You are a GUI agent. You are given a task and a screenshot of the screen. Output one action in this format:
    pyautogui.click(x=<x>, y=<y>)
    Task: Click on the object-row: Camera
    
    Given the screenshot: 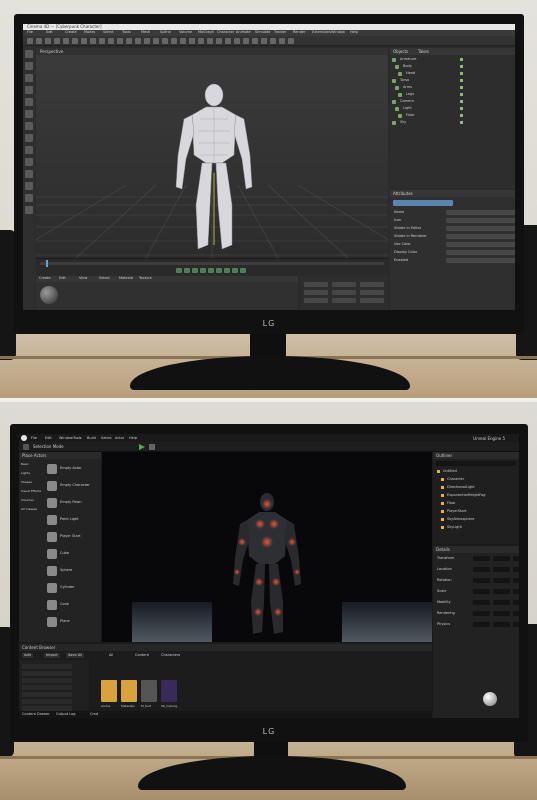 What is the action you would take?
    pyautogui.click(x=452, y=102)
    